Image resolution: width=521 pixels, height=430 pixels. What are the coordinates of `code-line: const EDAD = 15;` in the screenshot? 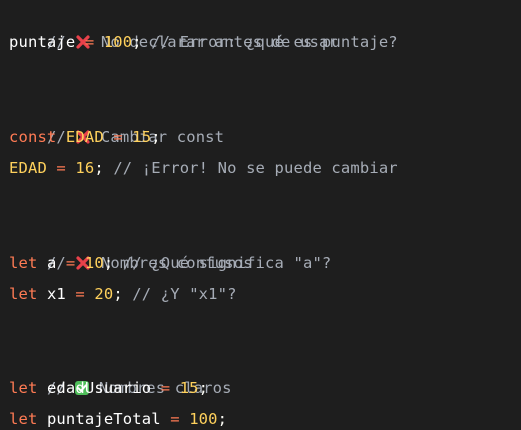 It's located at (264, 137).